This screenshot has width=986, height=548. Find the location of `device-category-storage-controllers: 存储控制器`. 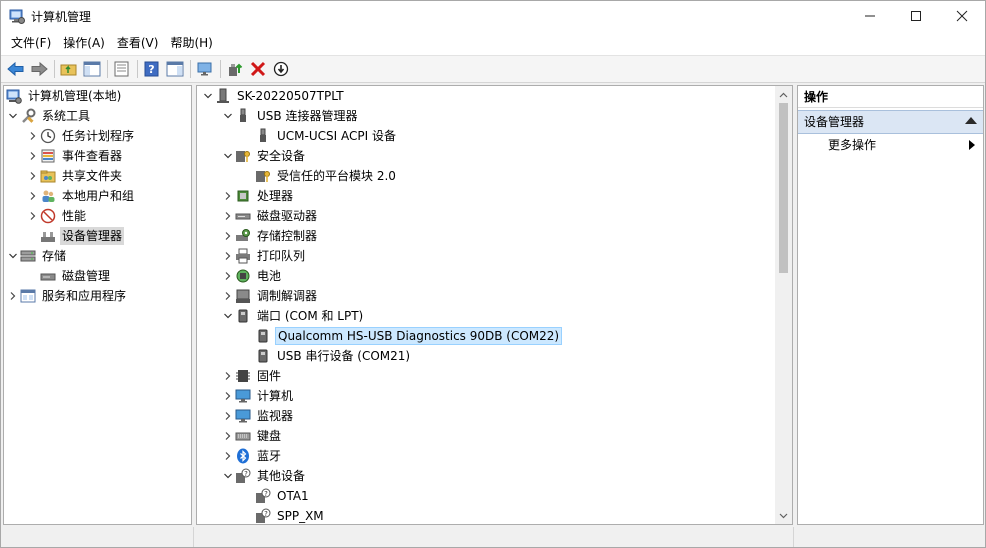

device-category-storage-controllers: 存储控制器 is located at coordinates (270, 236).